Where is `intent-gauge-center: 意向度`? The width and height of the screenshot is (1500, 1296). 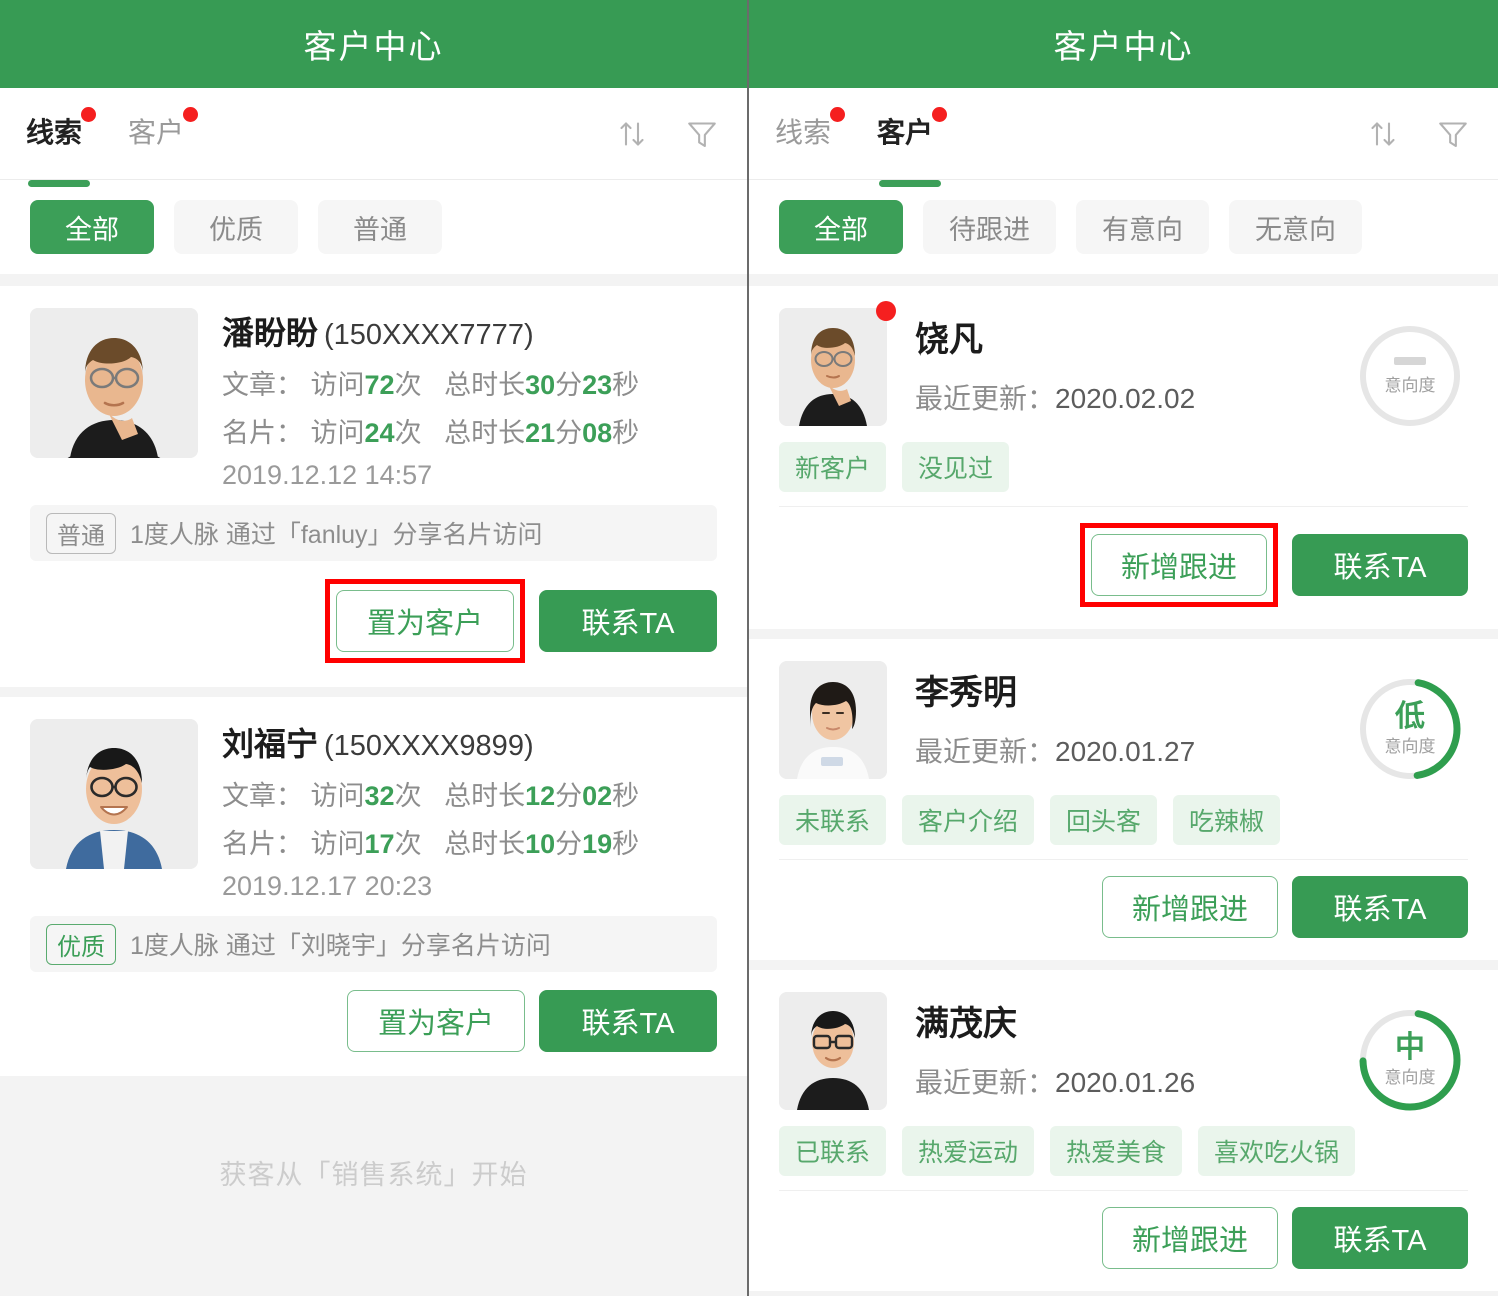 intent-gauge-center: 意向度 is located at coordinates (1410, 376).